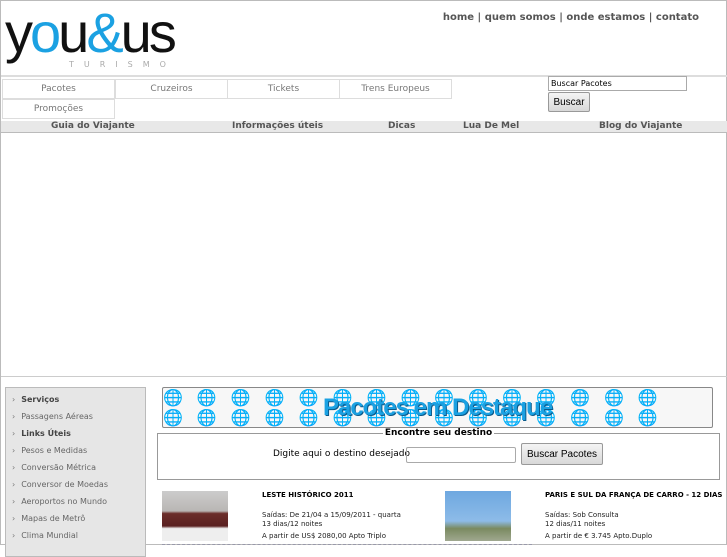 This screenshot has width=727, height=557. What do you see at coordinates (582, 515) in the screenshot?
I see `package-departures: Saídas: Sob Consulta` at bounding box center [582, 515].